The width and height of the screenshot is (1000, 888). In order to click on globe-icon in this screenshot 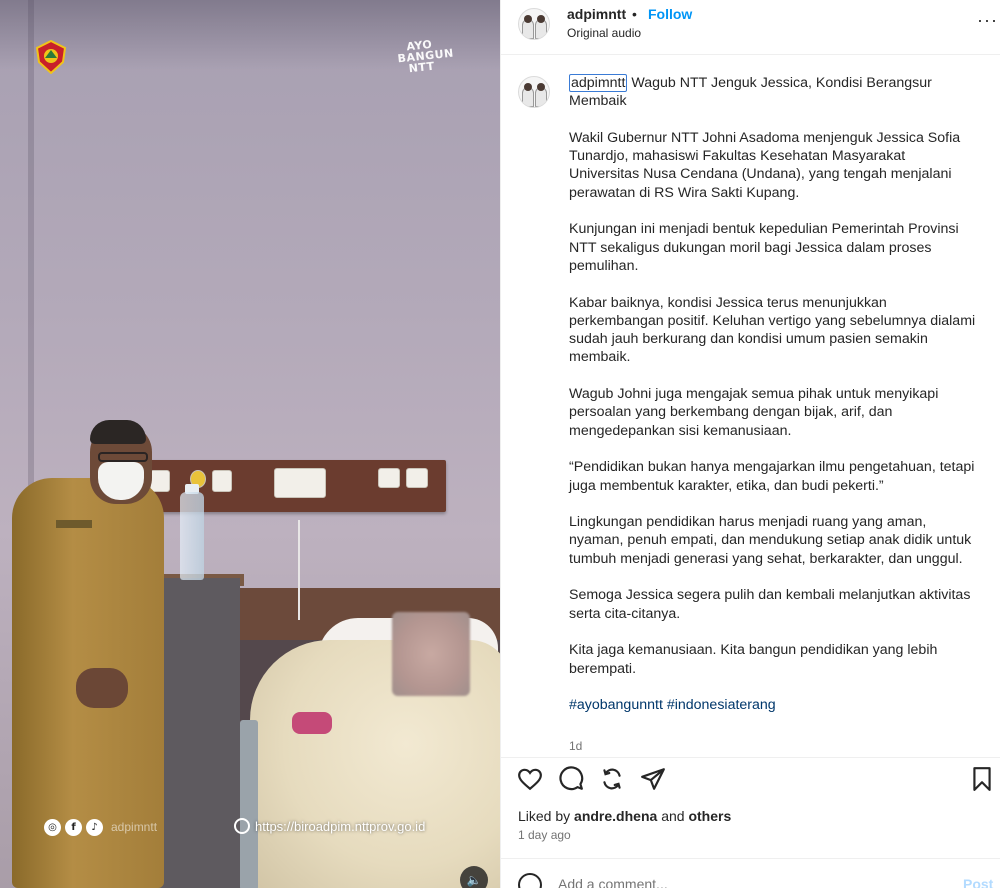, I will do `click(242, 826)`.